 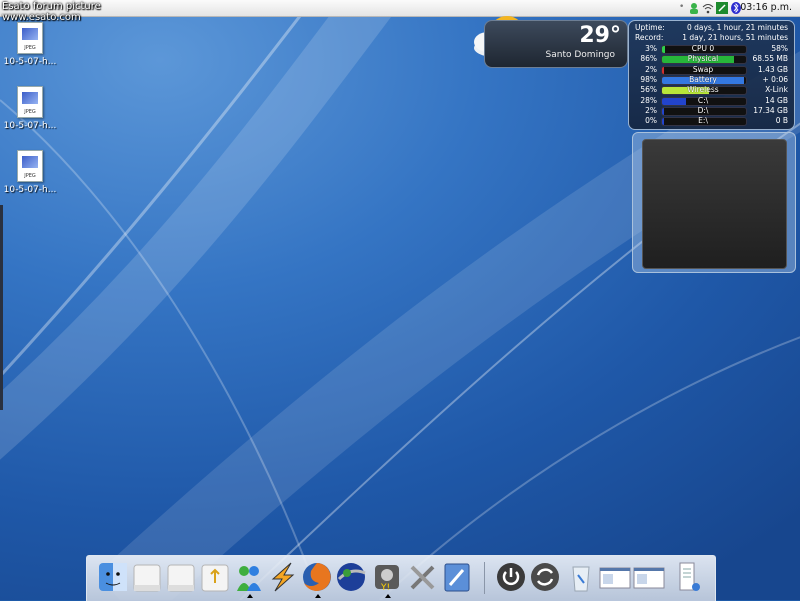 What do you see at coordinates (249, 579) in the screenshot?
I see `messenger-icon` at bounding box center [249, 579].